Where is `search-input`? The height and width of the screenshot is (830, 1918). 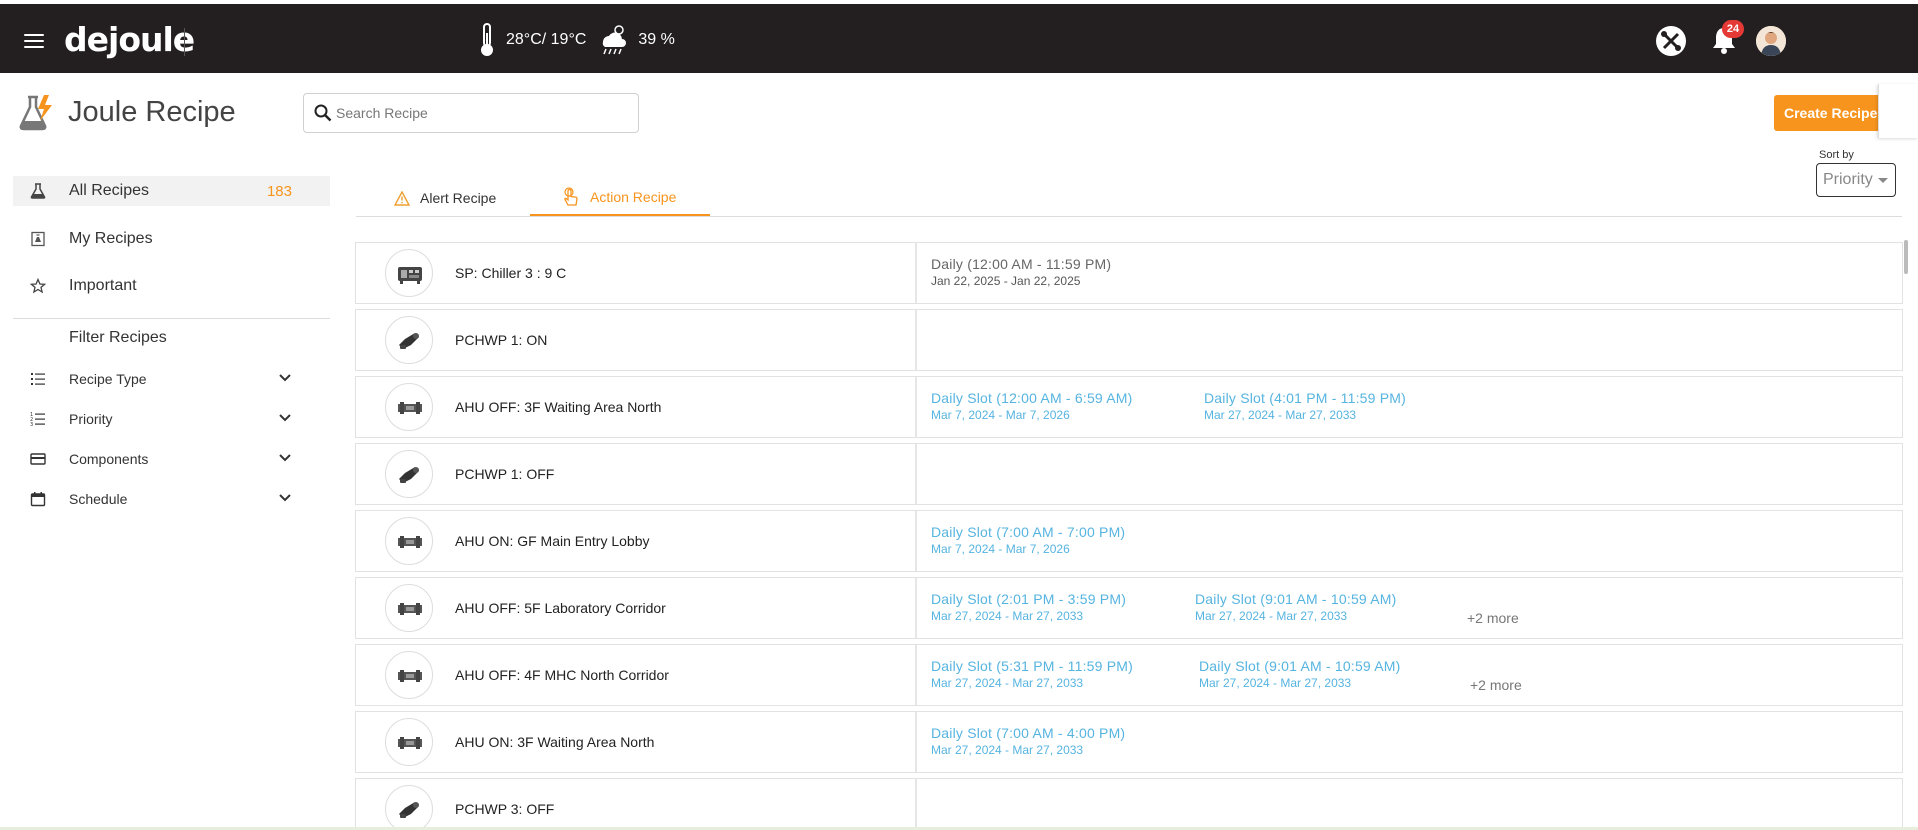
search-input is located at coordinates (481, 113).